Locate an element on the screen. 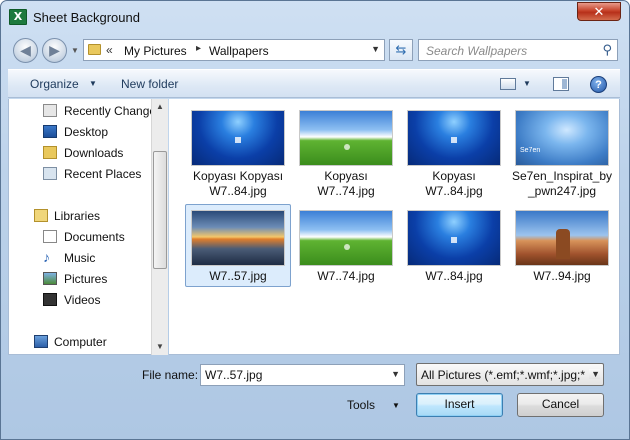 Image resolution: width=630 pixels, height=440 pixels. nav-item-recently-changed: Recently Changed is located at coordinates (86, 111).